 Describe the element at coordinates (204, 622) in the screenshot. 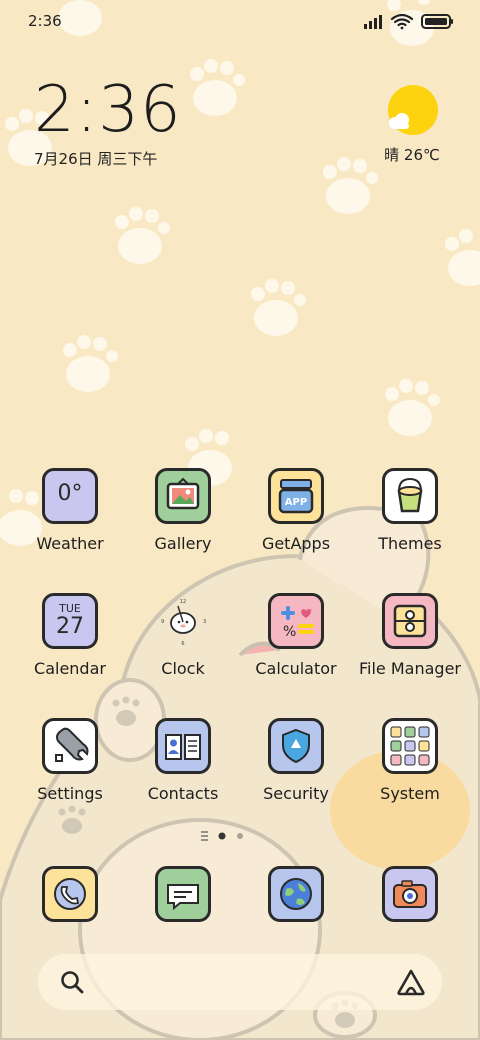

I see `svg-text: 3` at that location.